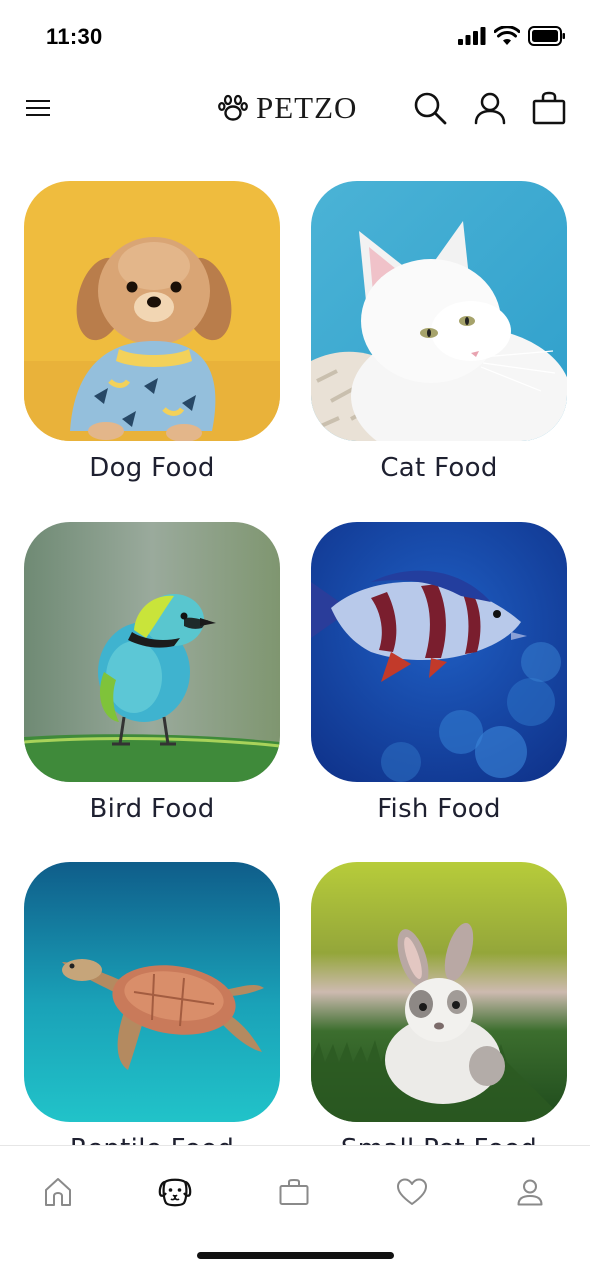  I want to click on hamburger-icon, so click(38, 108).